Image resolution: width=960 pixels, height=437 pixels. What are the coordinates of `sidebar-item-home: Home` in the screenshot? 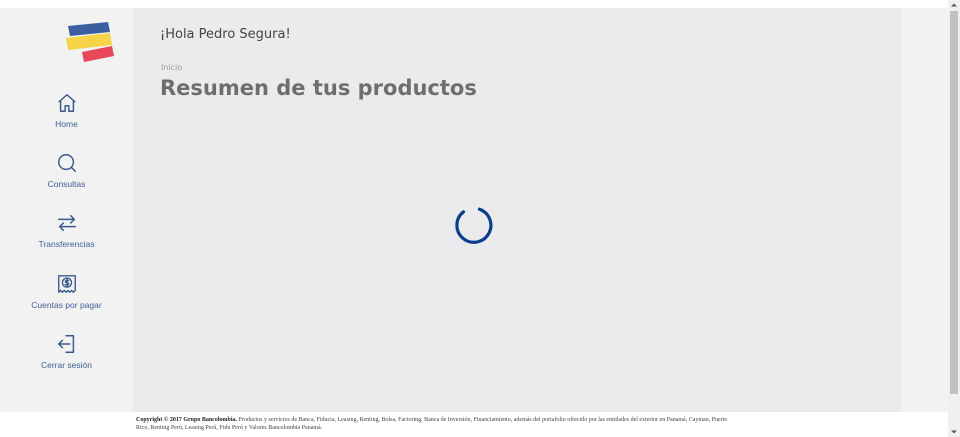 It's located at (66, 110).